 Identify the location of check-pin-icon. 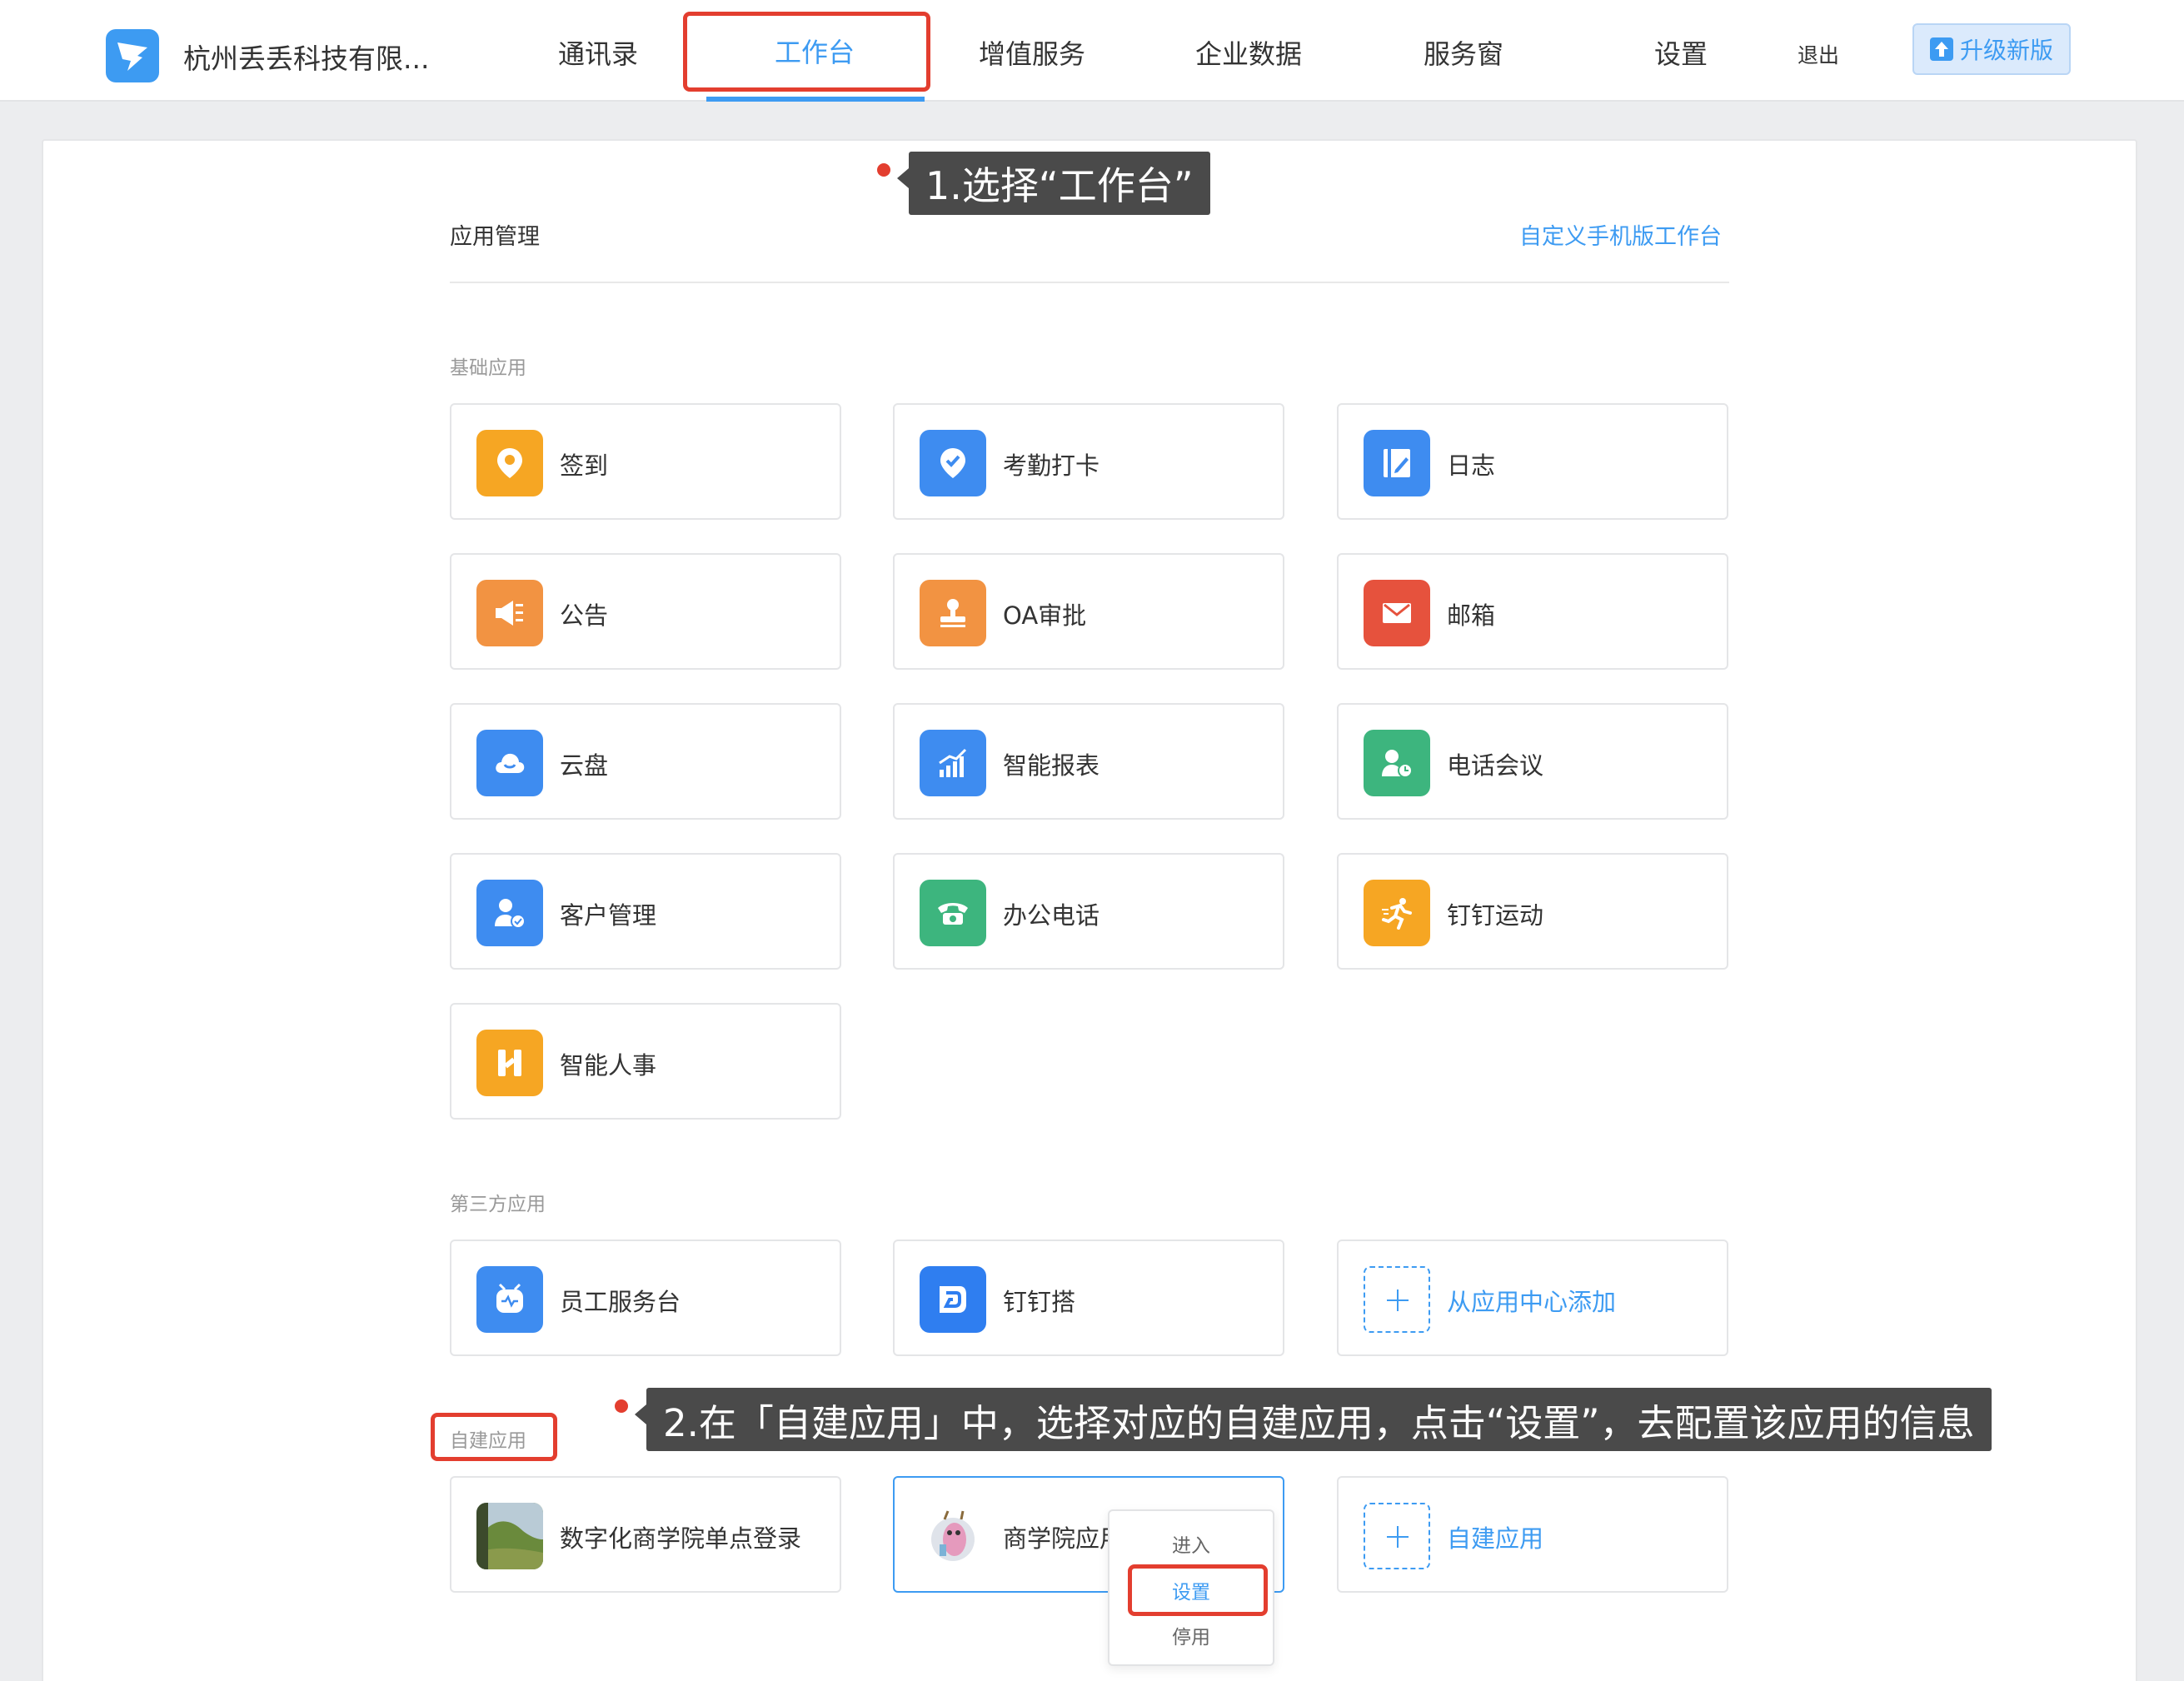
(953, 463).